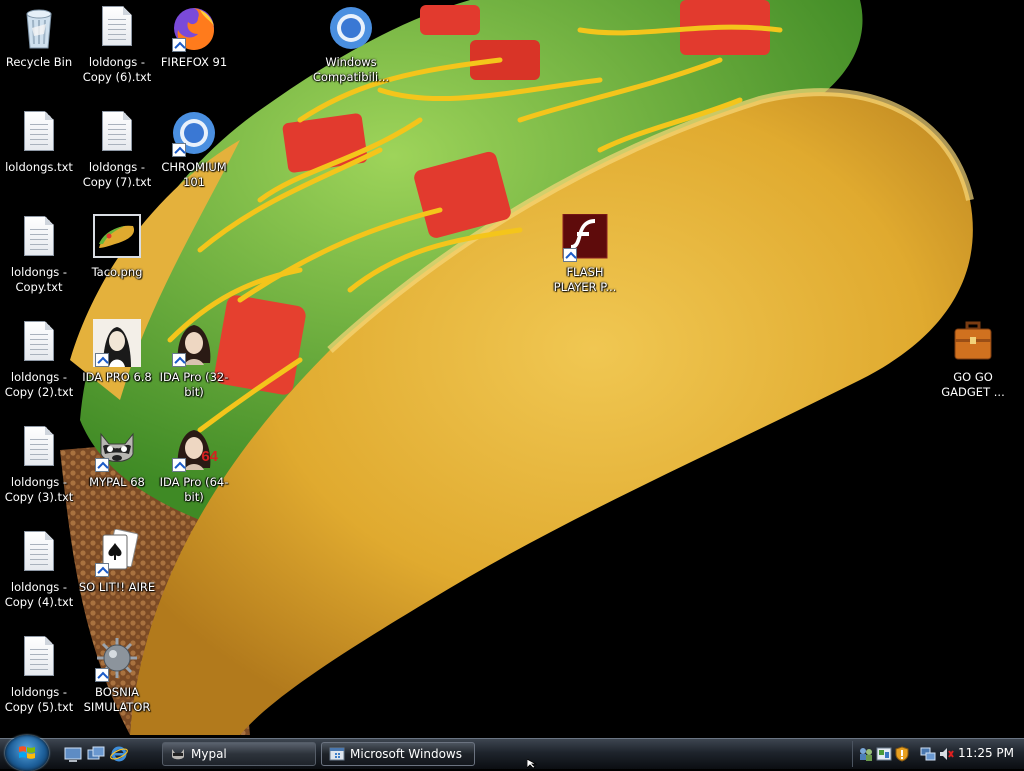 This screenshot has height=771, width=1024. Describe the element at coordinates (512, 753) in the screenshot. I see `taskbar: Mypal Microsoft Windows 11:25 PM` at that location.